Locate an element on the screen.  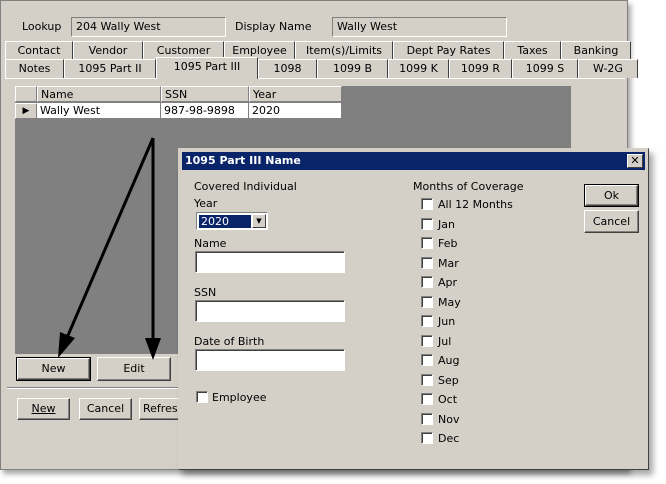
annotation-arrows is located at coordinates (109, 248).